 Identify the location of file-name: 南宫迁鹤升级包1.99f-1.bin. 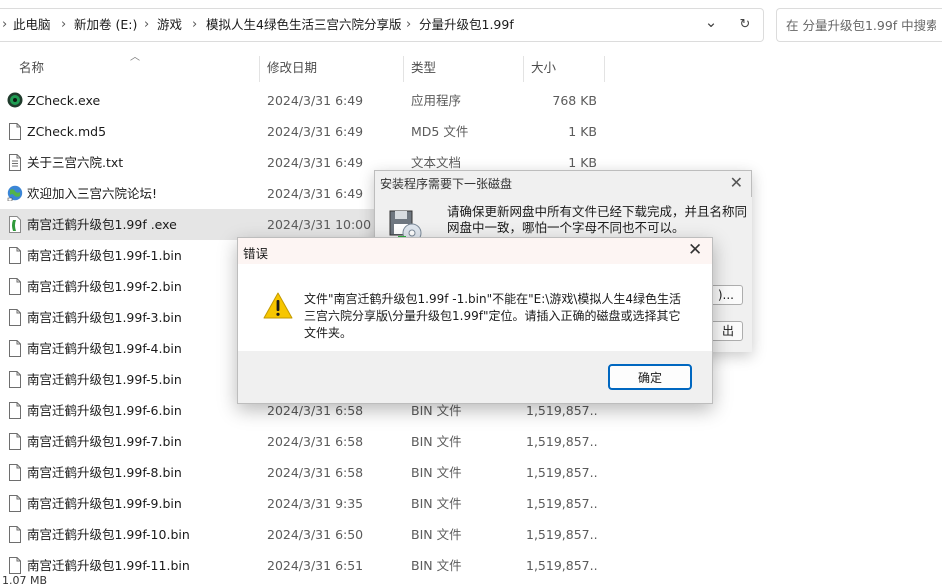
(104, 255).